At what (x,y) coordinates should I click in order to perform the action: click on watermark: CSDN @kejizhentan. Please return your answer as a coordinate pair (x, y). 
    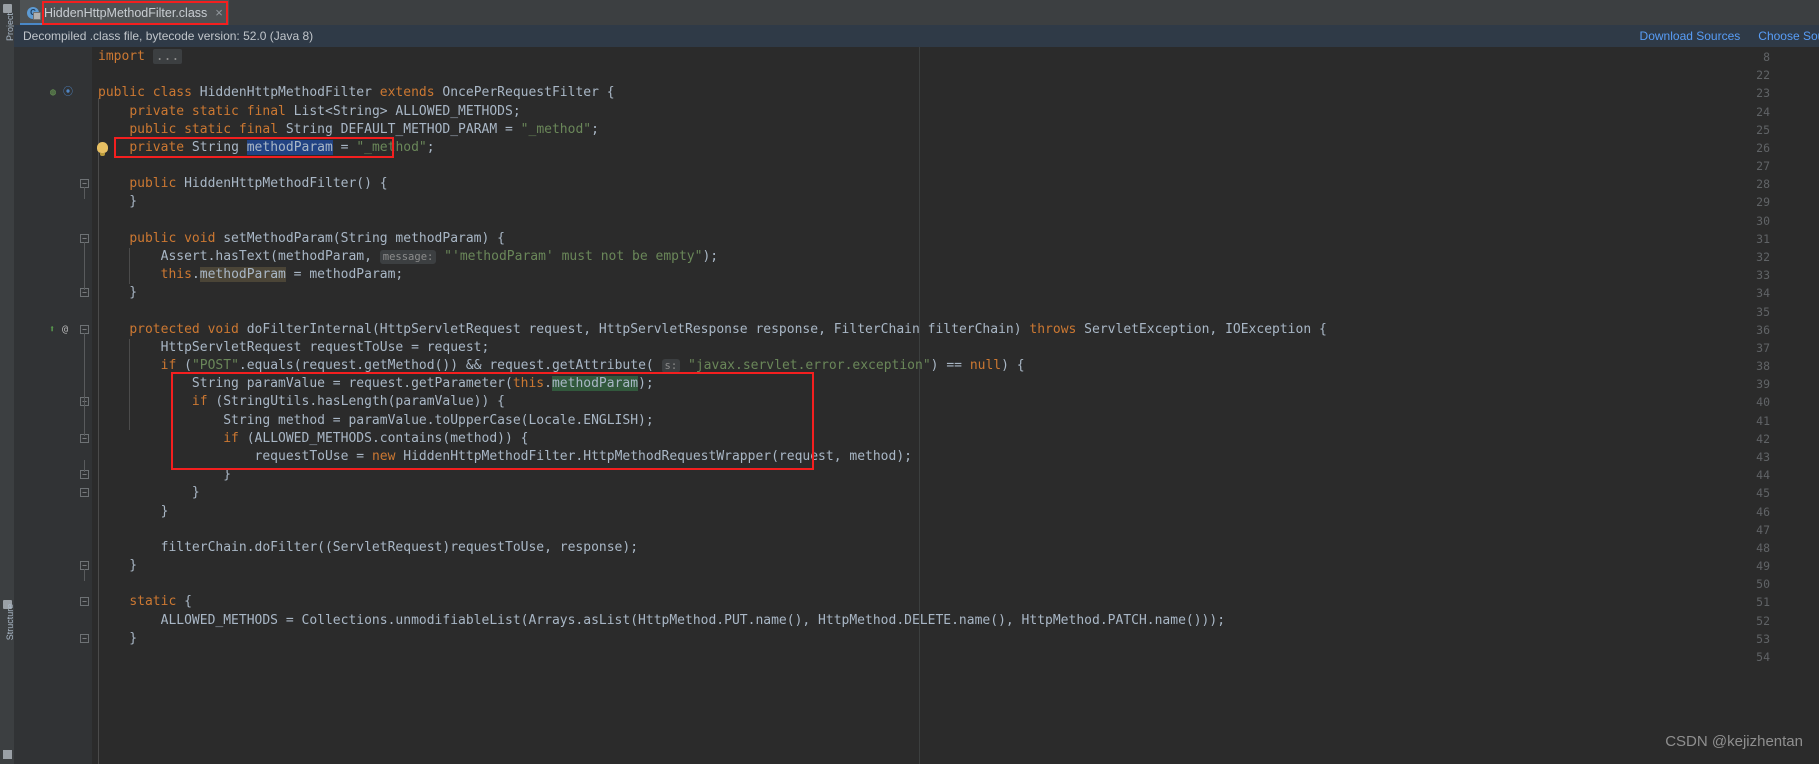
    Looking at the image, I should click on (1734, 741).